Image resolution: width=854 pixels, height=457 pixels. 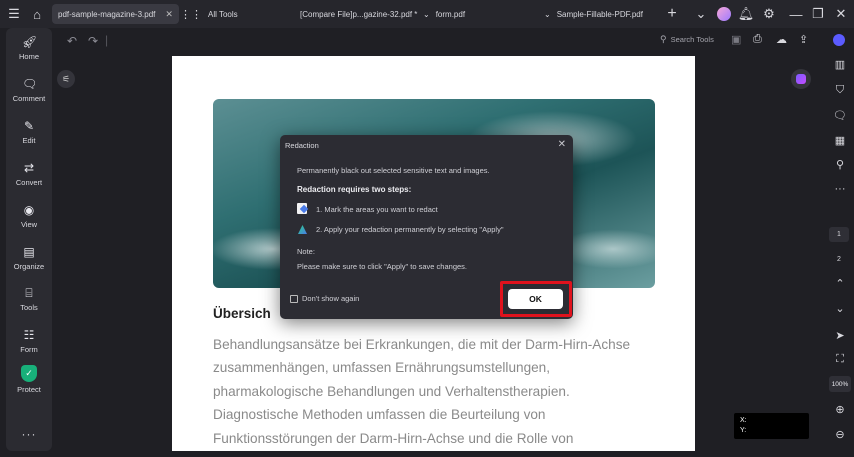 What do you see at coordinates (840, 41) in the screenshot?
I see `assistant-icon` at bounding box center [840, 41].